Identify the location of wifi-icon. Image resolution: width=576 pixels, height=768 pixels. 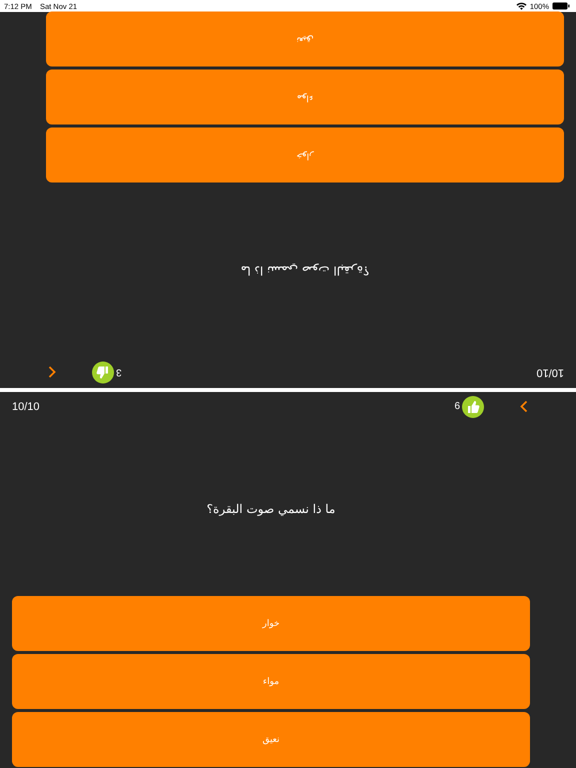
(521, 6).